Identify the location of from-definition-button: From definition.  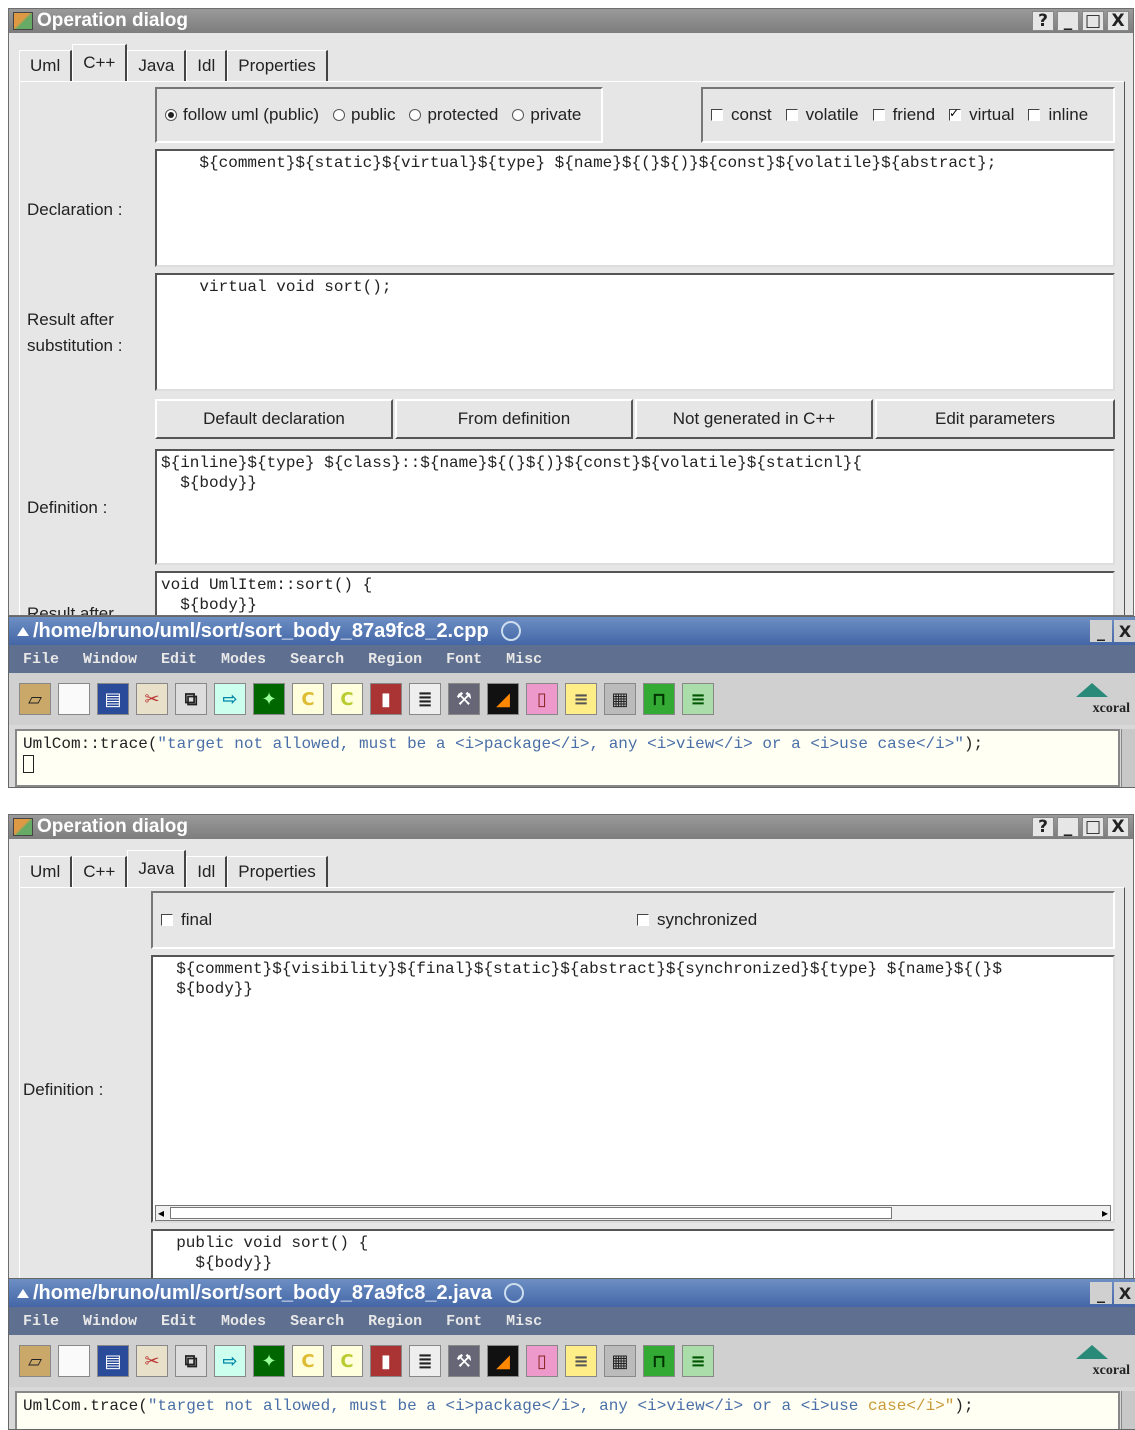
(514, 419).